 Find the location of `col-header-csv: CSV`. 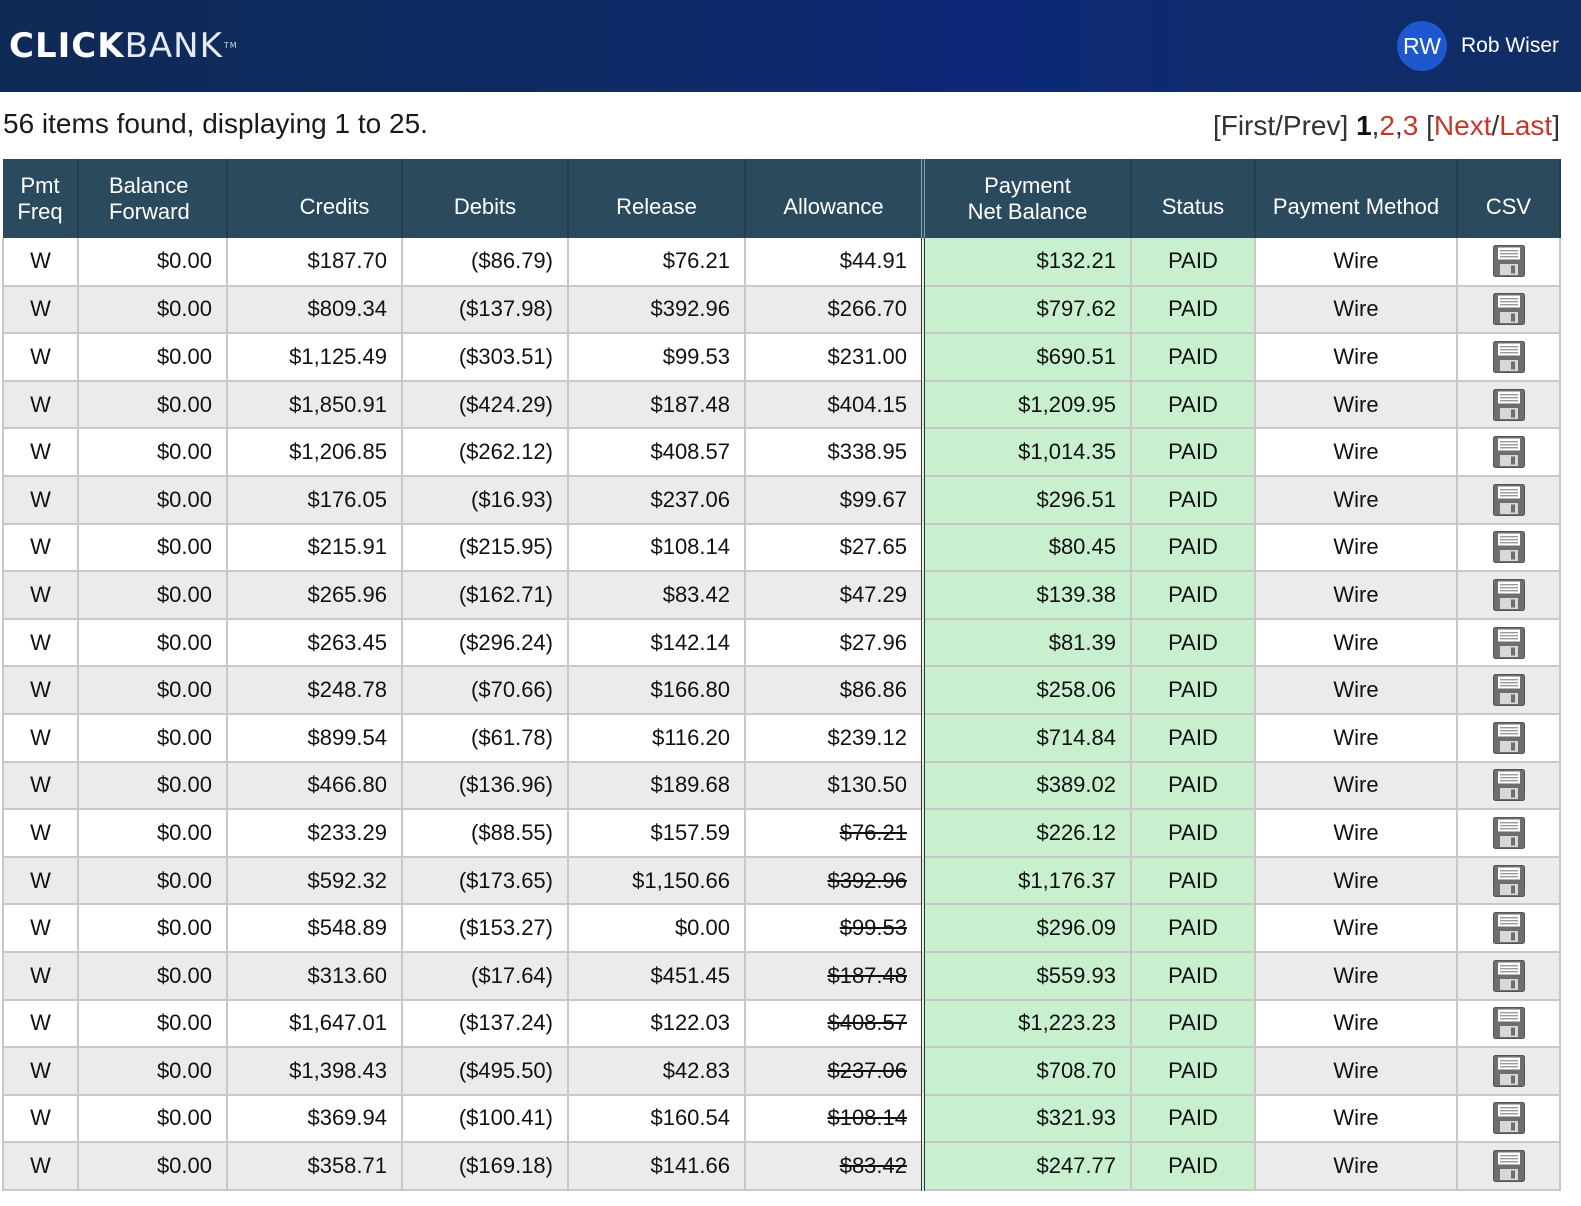

col-header-csv: CSV is located at coordinates (1509, 198).